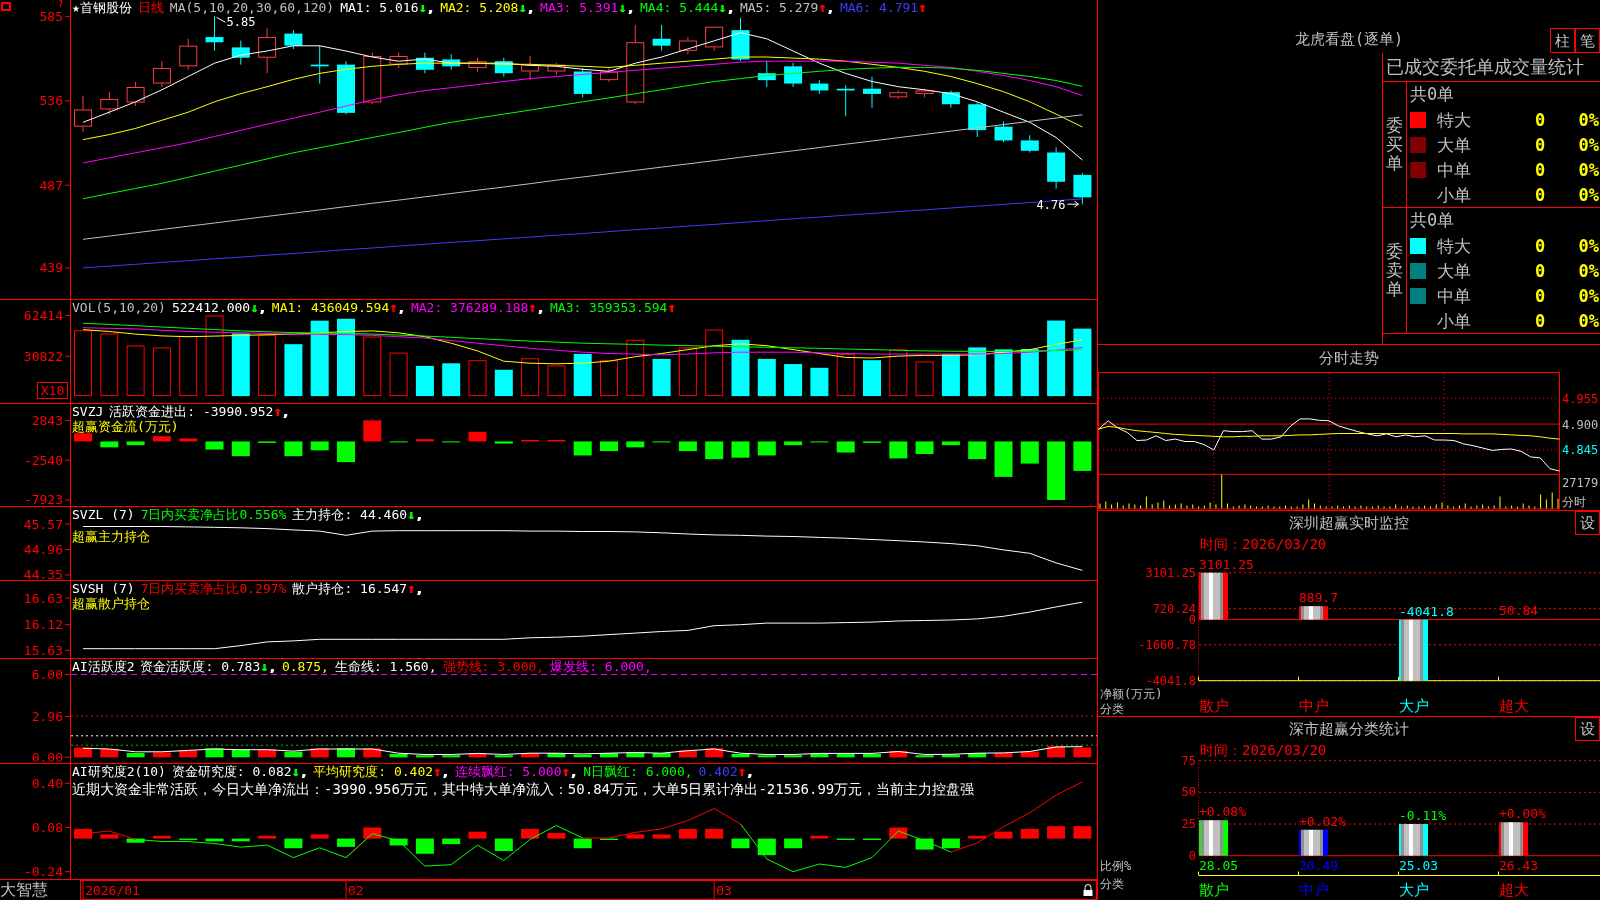 The height and width of the screenshot is (900, 1600). Describe the element at coordinates (1394, 144) in the screenshot. I see `group-label: 委买单` at that location.